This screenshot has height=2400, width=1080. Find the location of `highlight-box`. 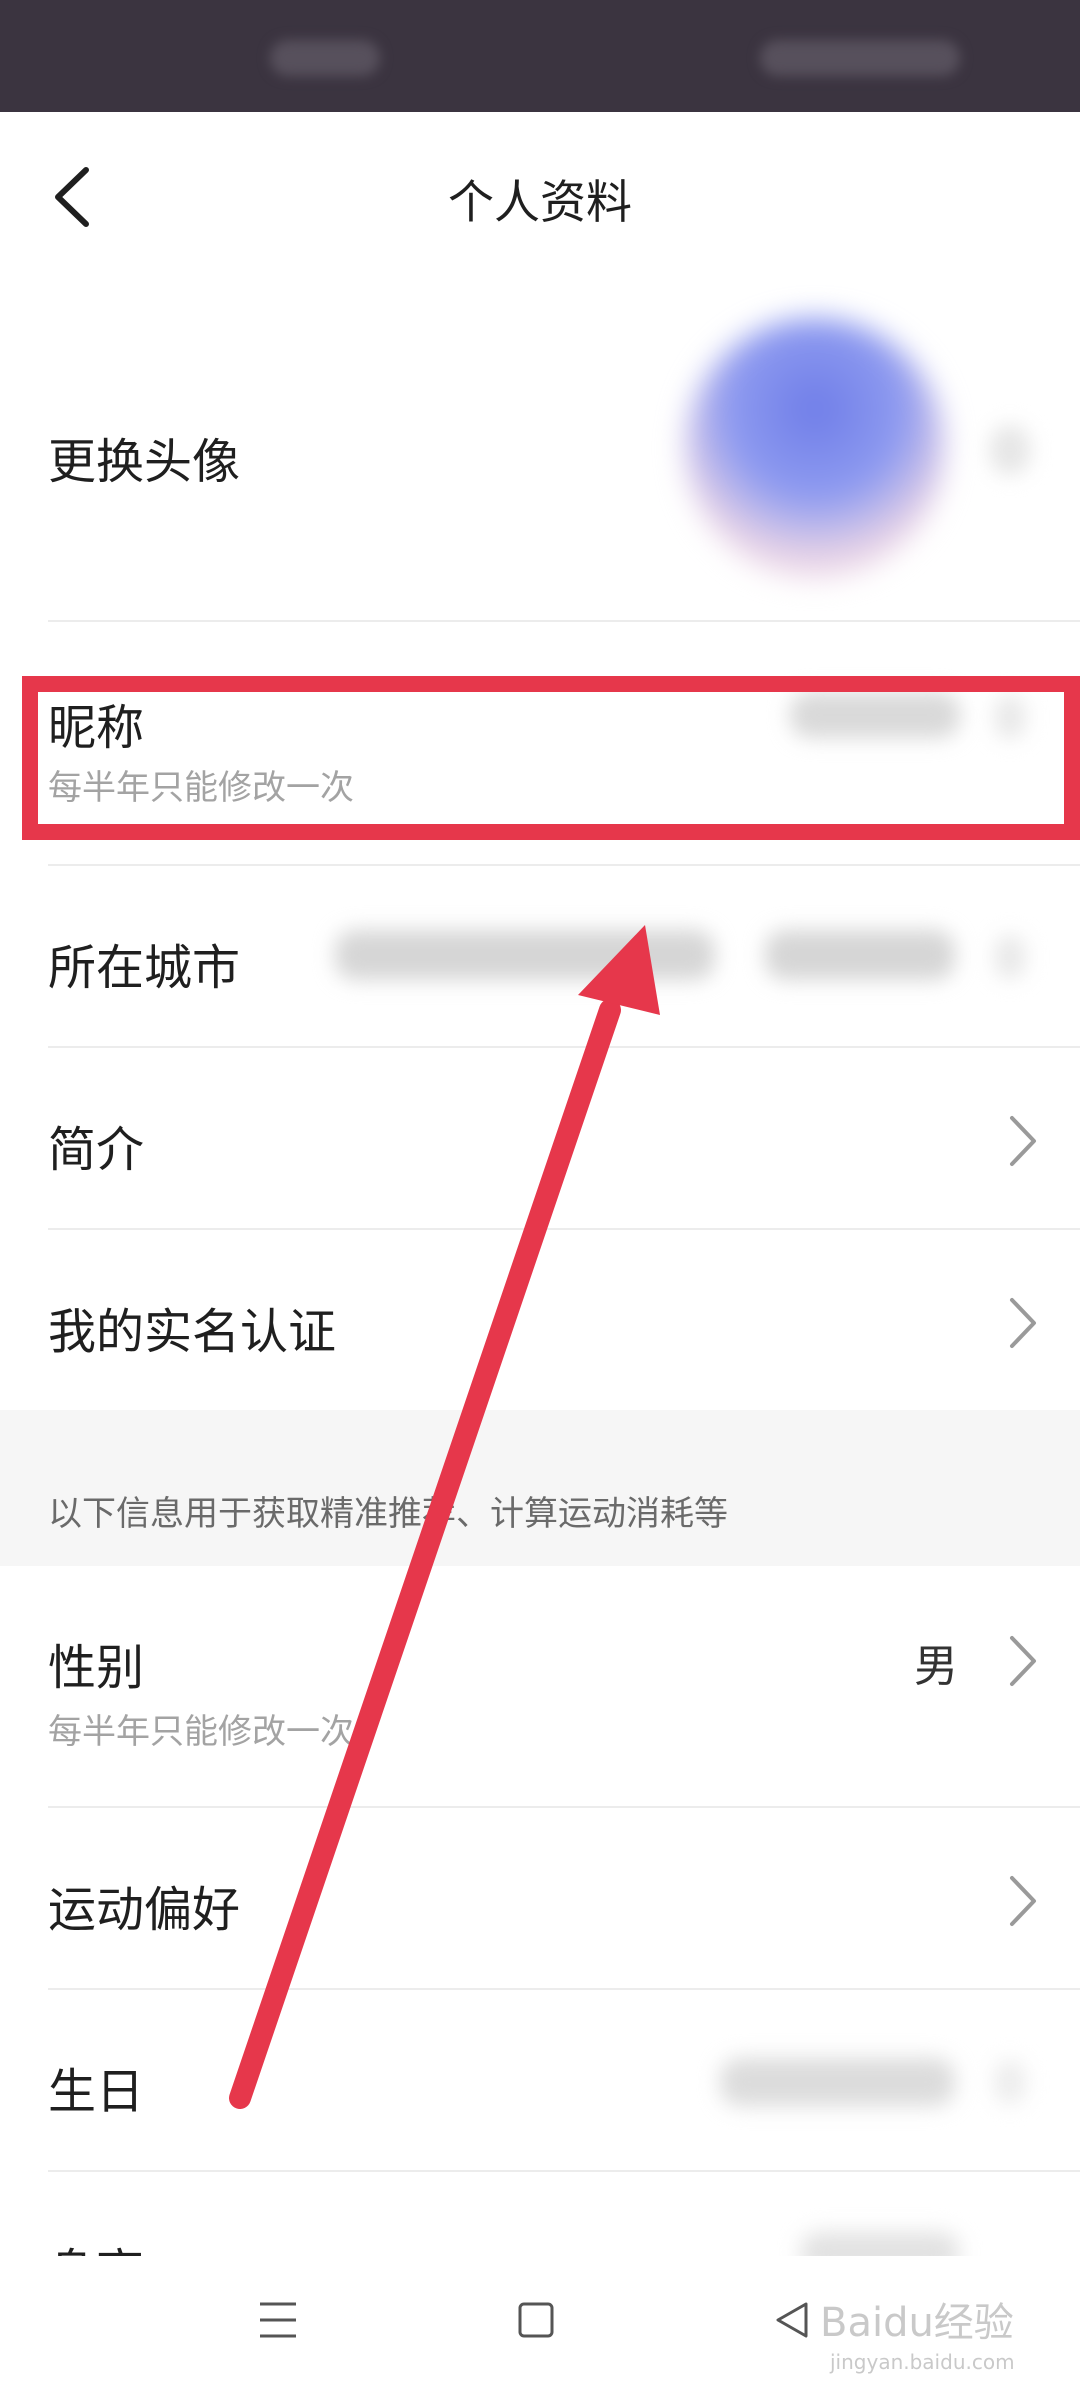

highlight-box is located at coordinates (551, 758).